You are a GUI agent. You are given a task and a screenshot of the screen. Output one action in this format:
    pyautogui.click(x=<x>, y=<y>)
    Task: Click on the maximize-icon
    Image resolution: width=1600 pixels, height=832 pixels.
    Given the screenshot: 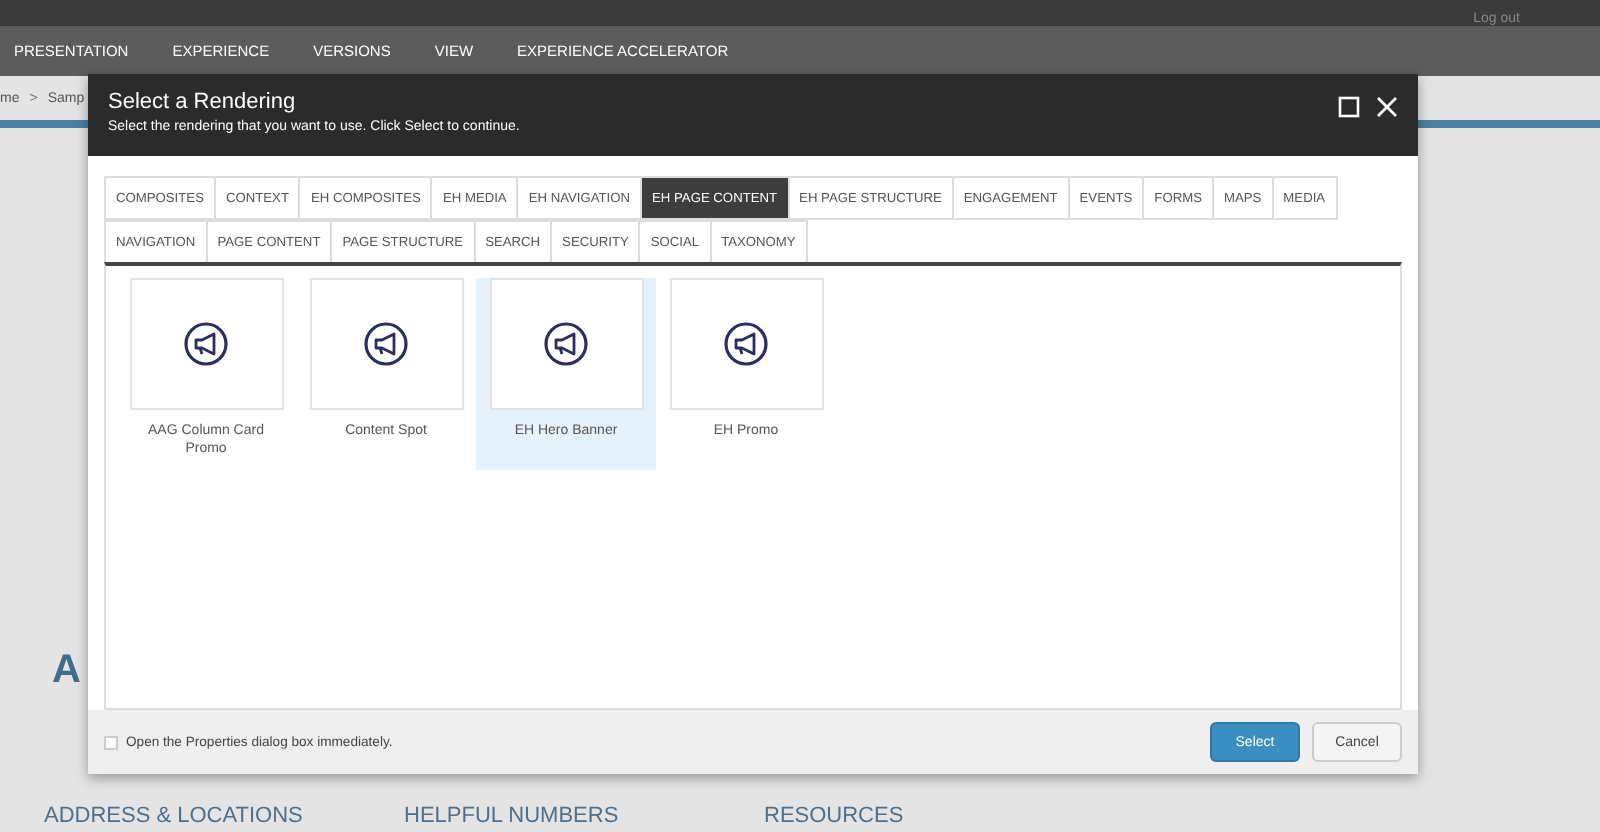 What is the action you would take?
    pyautogui.click(x=1349, y=107)
    